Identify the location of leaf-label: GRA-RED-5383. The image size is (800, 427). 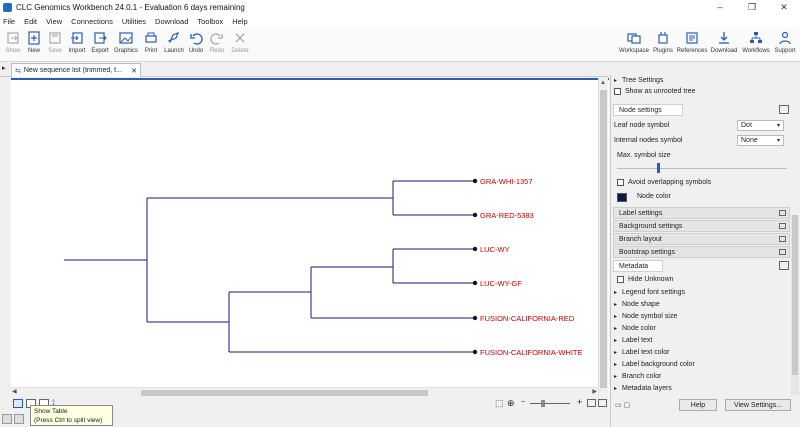
(507, 215).